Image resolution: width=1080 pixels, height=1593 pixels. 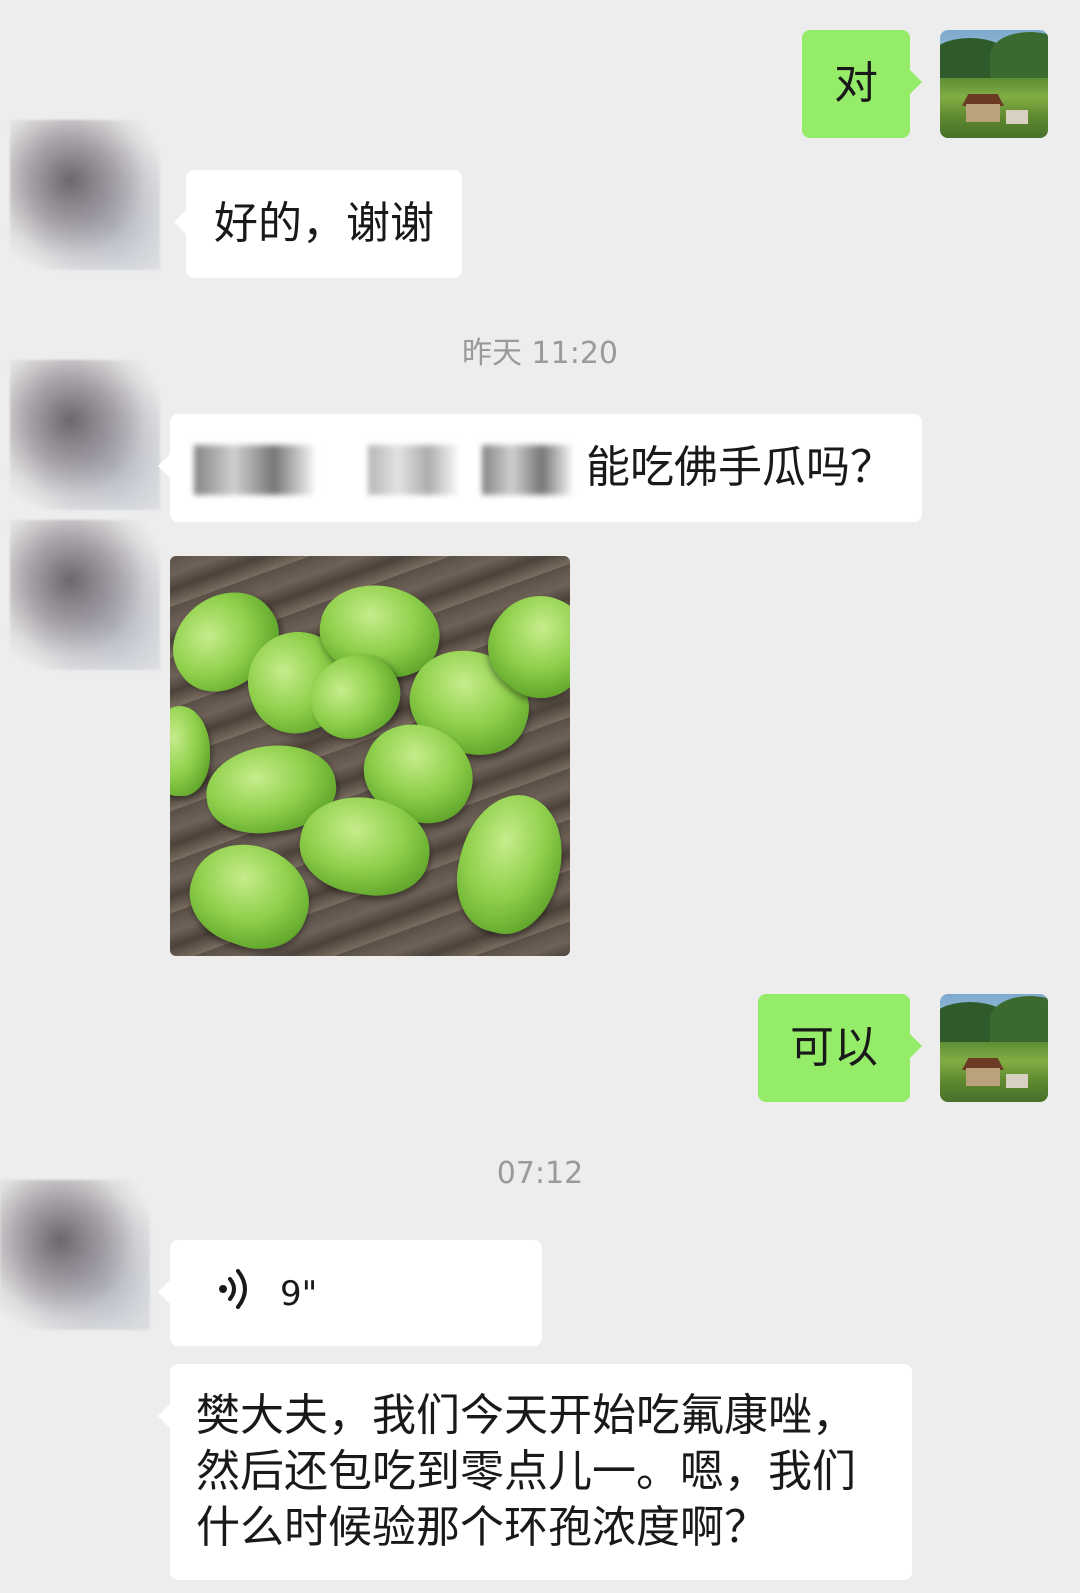 What do you see at coordinates (350, 1293) in the screenshot?
I see `voice-message-bubble: 9"` at bounding box center [350, 1293].